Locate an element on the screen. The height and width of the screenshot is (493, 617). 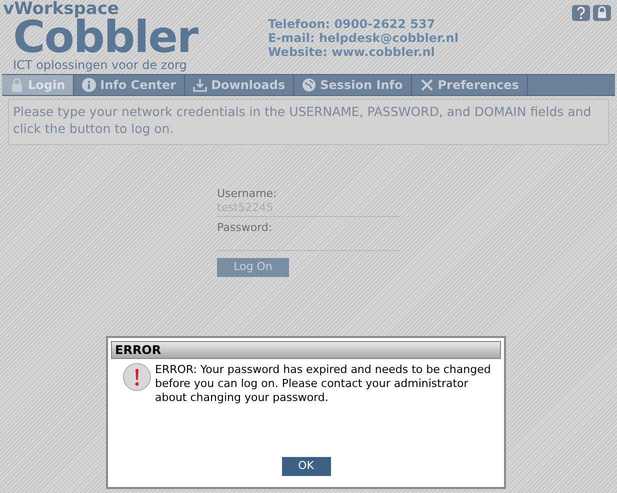
lock-icon is located at coordinates (602, 13).